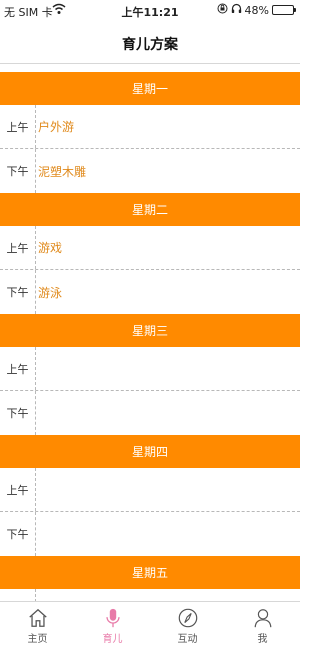 The width and height of the screenshot is (320, 649). I want to click on tab-bar: 主页 育儿 互动 我, so click(150, 625).